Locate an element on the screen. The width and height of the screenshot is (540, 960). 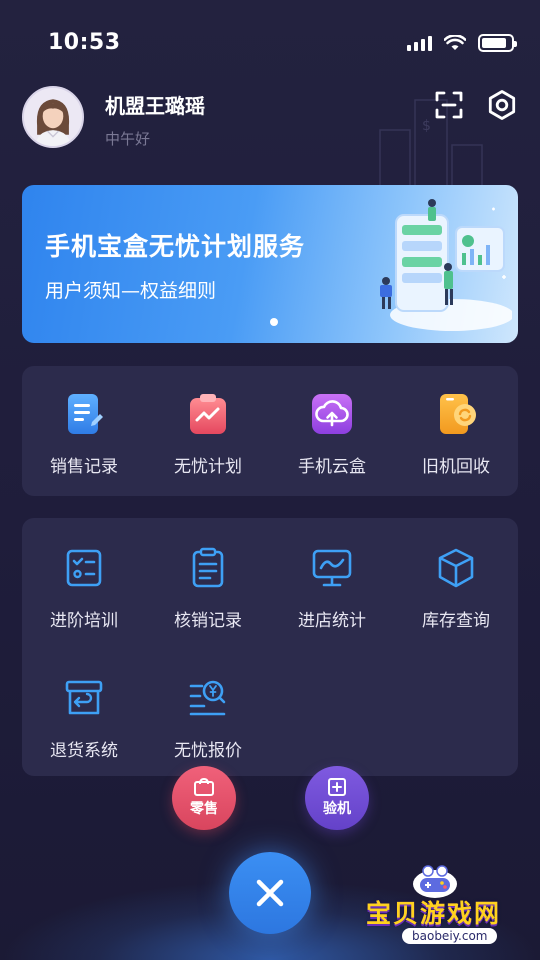
profile-header: 机盟王璐瑶 中午好 is located at coordinates (272, 118).